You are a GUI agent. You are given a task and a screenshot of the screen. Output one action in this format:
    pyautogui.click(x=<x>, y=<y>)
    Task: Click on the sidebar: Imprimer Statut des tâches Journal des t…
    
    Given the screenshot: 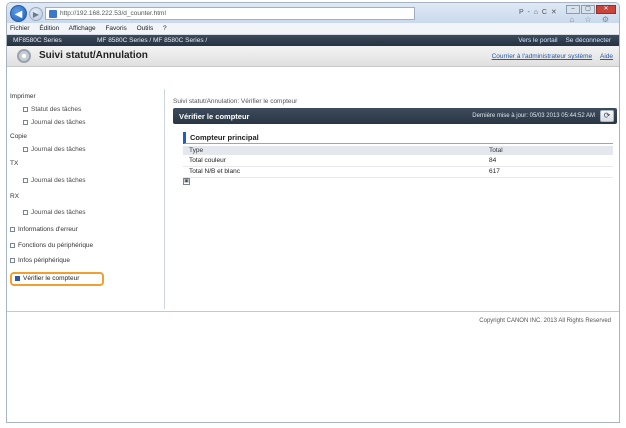 What is the action you would take?
    pyautogui.click(x=86, y=199)
    